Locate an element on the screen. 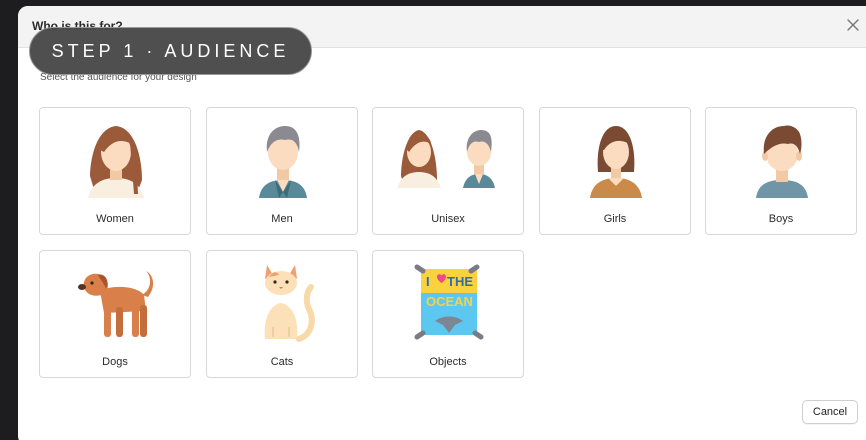  option-label: Objects is located at coordinates (448, 362).